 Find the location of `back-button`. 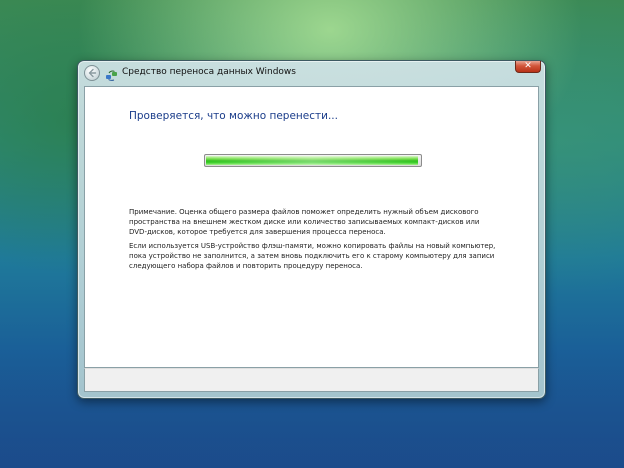

back-button is located at coordinates (92, 73).